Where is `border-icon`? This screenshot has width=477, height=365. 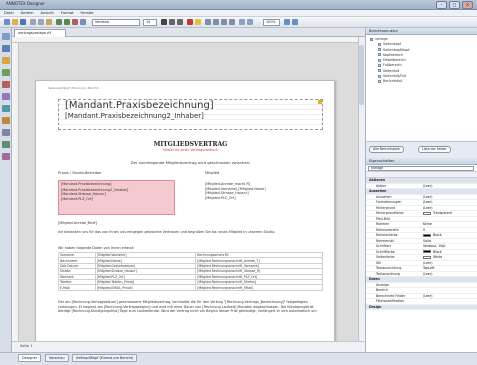 border-icon is located at coordinates (242, 22).